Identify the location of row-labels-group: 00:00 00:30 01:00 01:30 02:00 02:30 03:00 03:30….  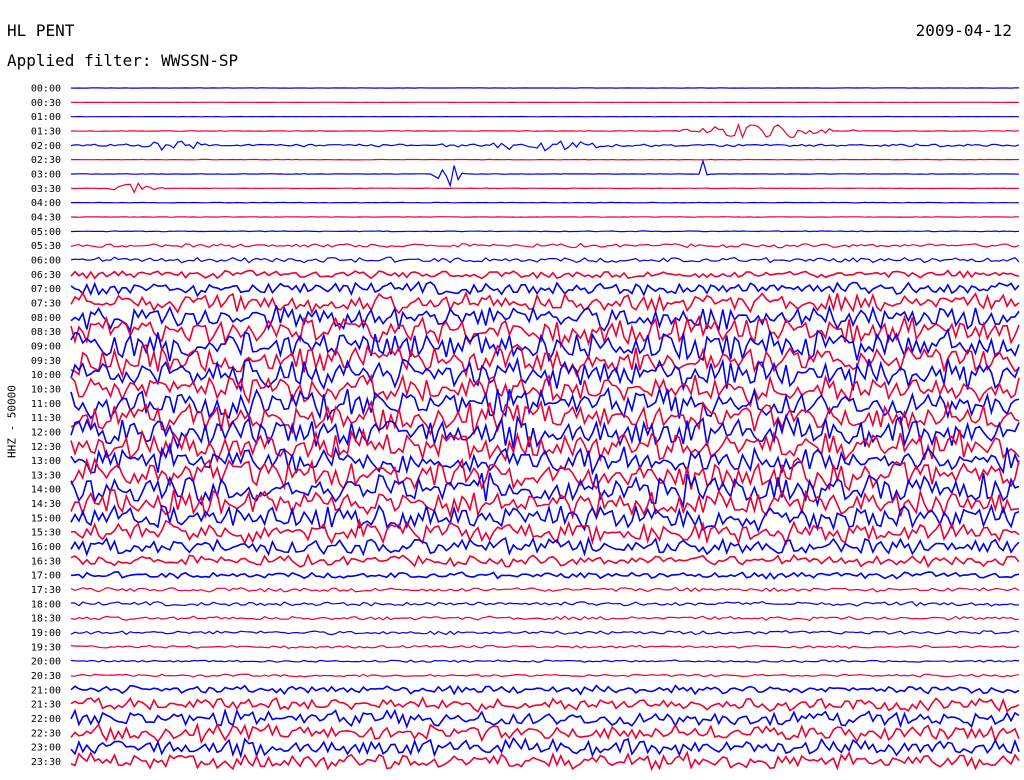
(46, 426).